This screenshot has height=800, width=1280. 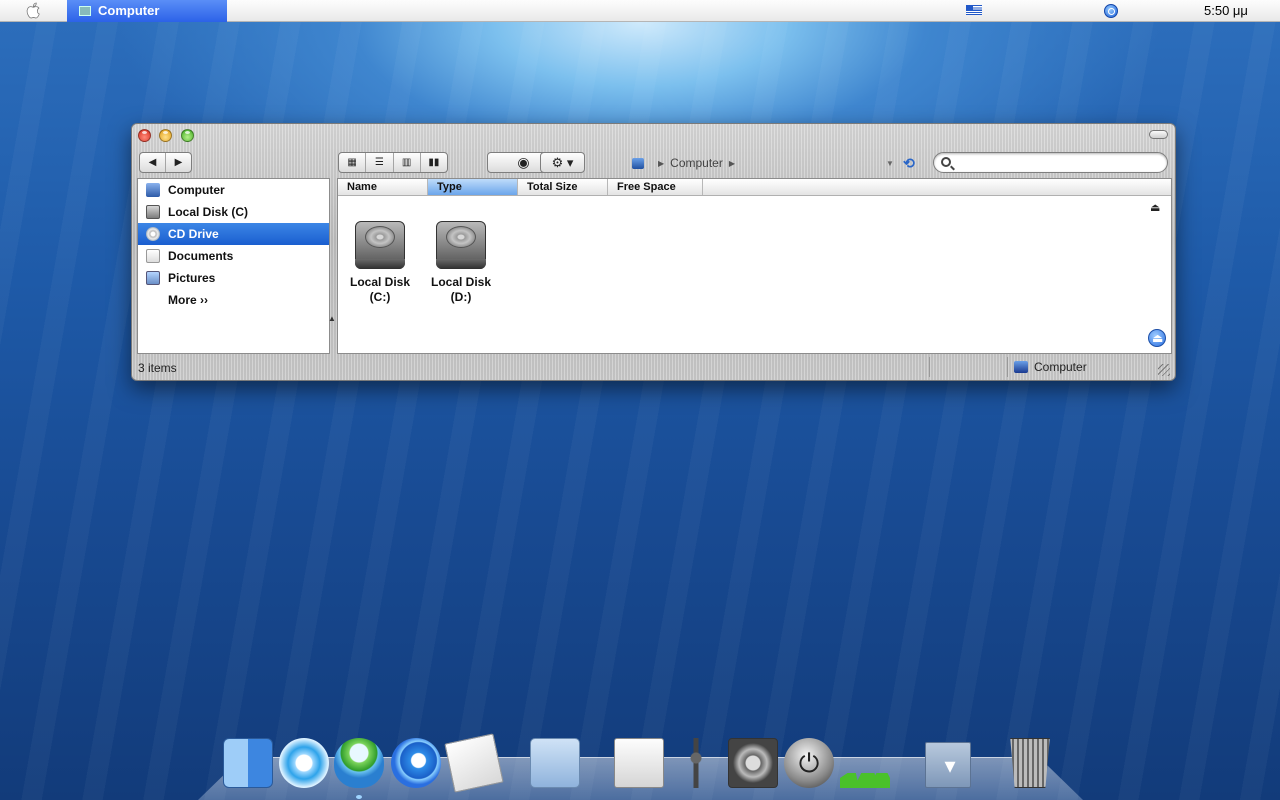 I want to click on dock-snipping-tool-icon, so click(x=639, y=763).